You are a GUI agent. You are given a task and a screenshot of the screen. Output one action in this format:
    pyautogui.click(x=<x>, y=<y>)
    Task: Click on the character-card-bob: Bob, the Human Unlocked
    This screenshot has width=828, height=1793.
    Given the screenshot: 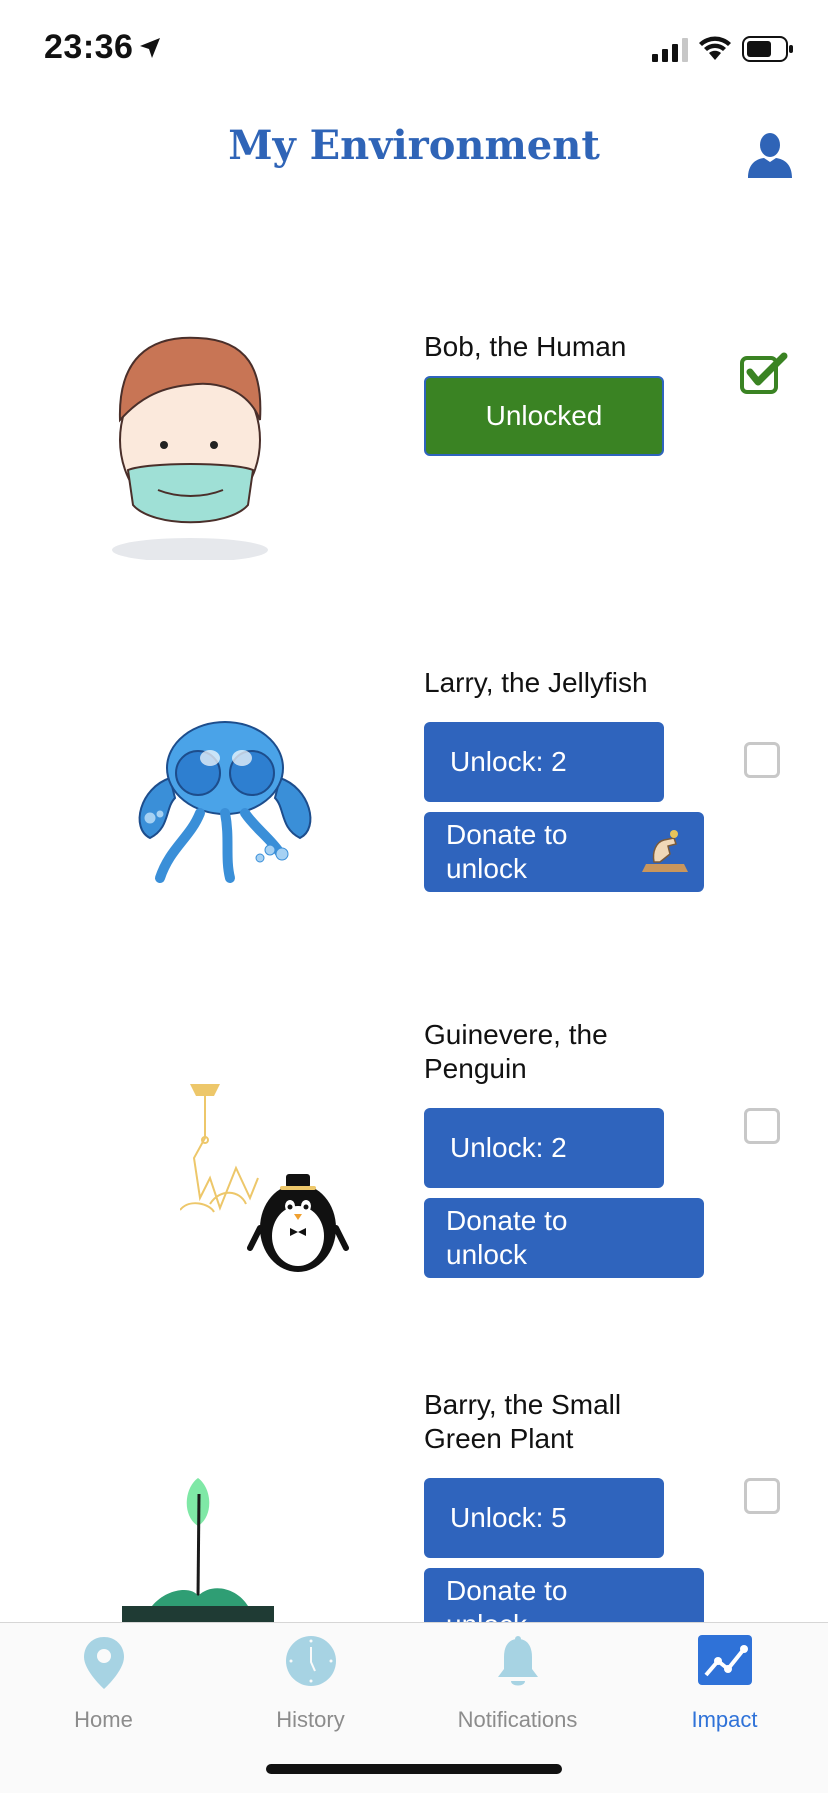 What is the action you would take?
    pyautogui.click(x=414, y=460)
    